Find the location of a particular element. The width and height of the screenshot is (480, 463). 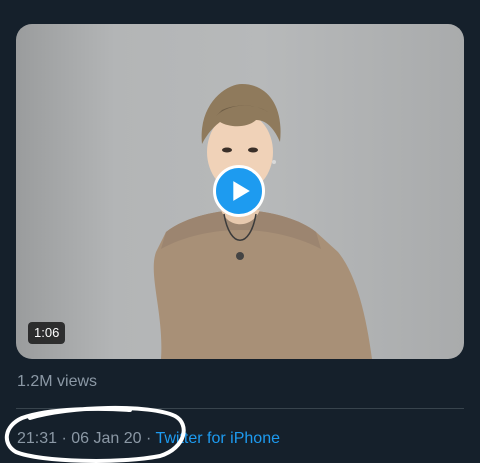

play-button is located at coordinates (239, 191).